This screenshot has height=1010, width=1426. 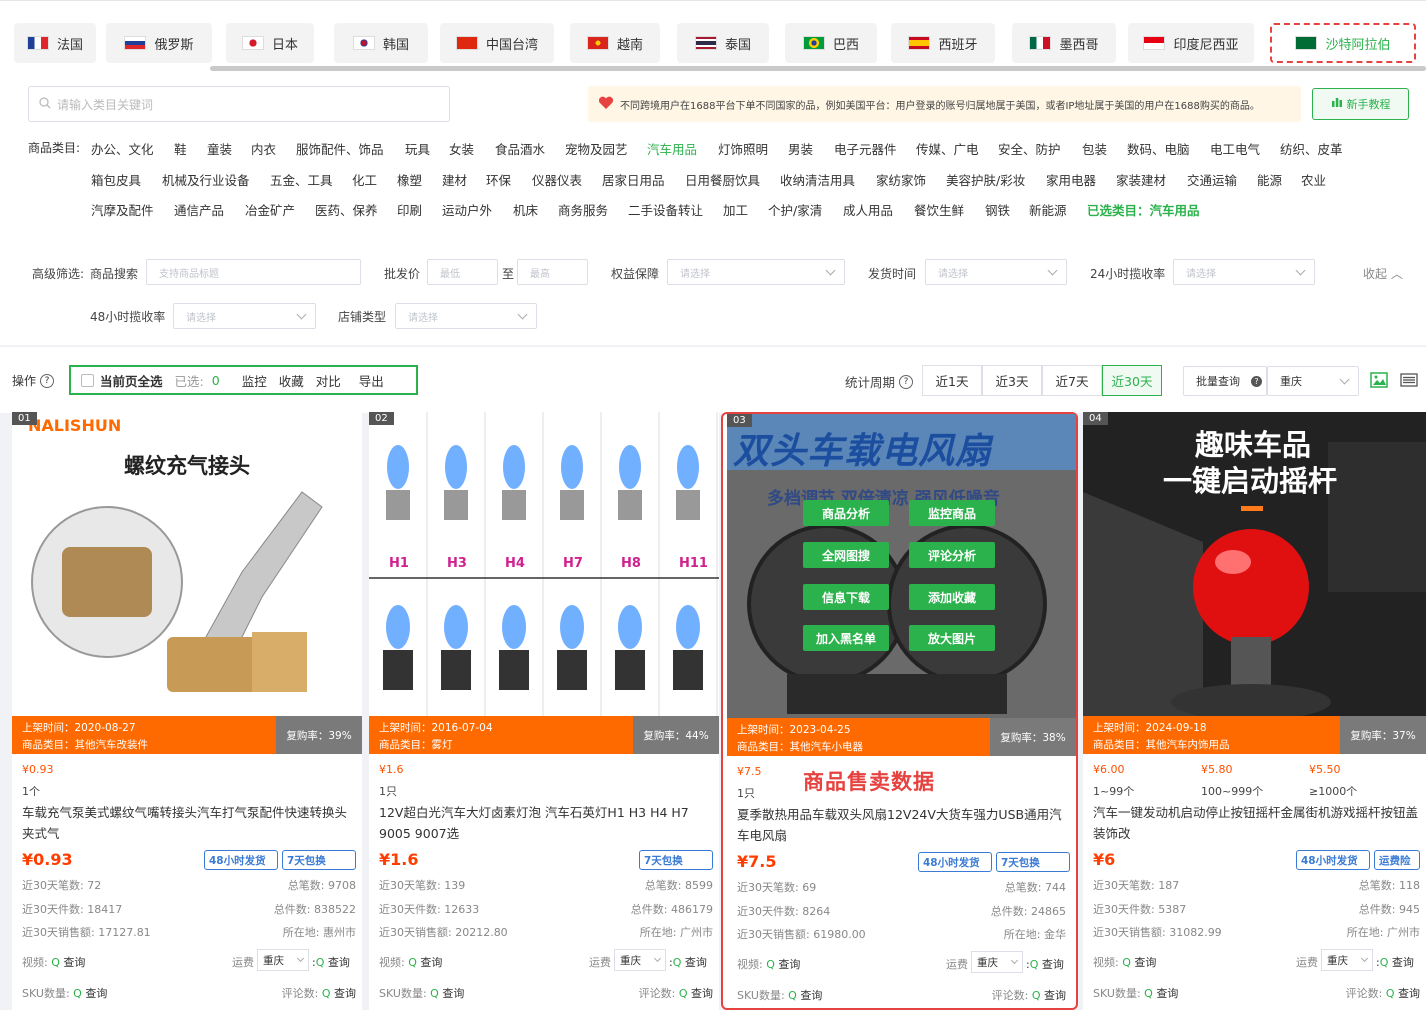 What do you see at coordinates (743, 148) in the screenshot?
I see `category-item: 灯饰照明` at bounding box center [743, 148].